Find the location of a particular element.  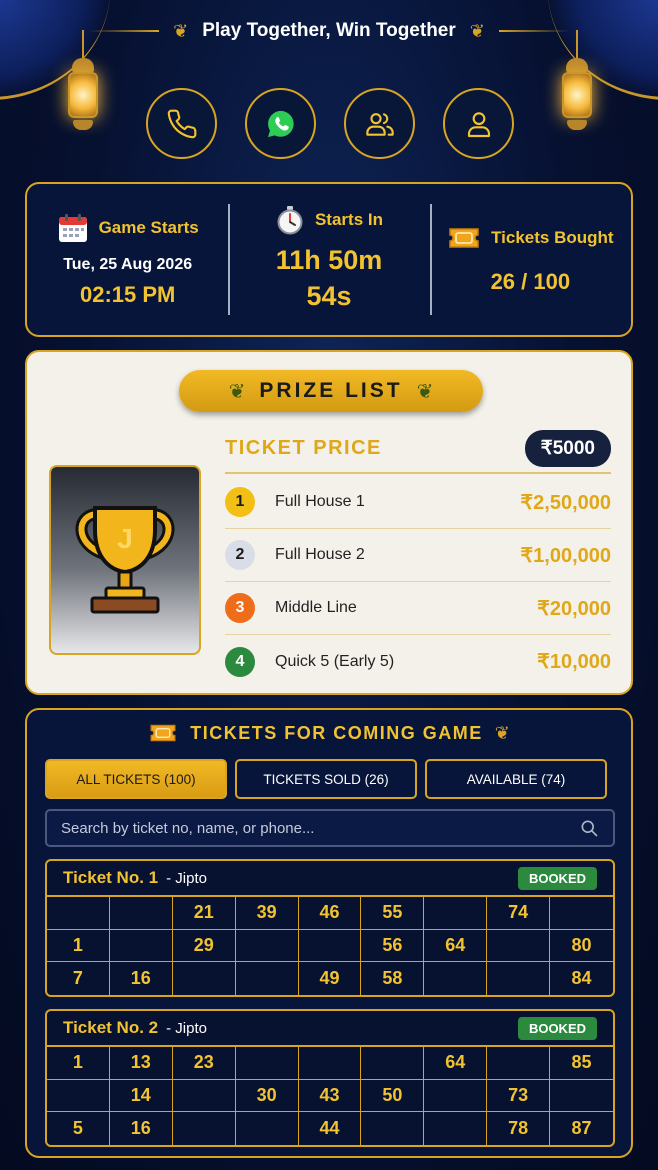

ticket-grid: 1 13 23 64 85 14 30 43 50 73 5 16 44 78 87 is located at coordinates (330, 1096).